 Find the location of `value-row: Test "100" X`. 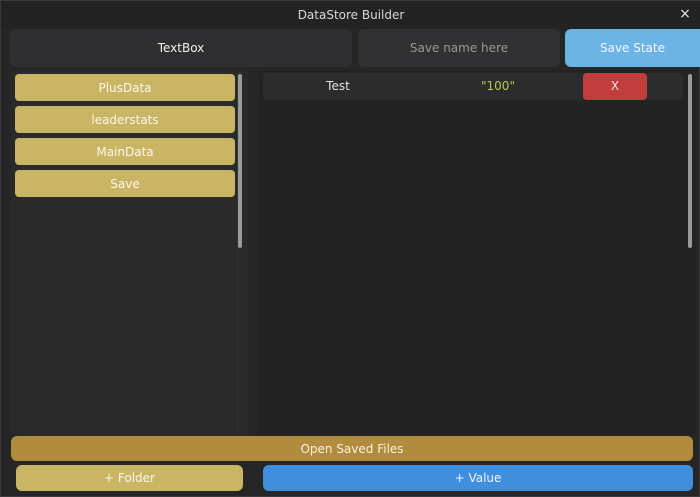

value-row: Test "100" X is located at coordinates (473, 86).